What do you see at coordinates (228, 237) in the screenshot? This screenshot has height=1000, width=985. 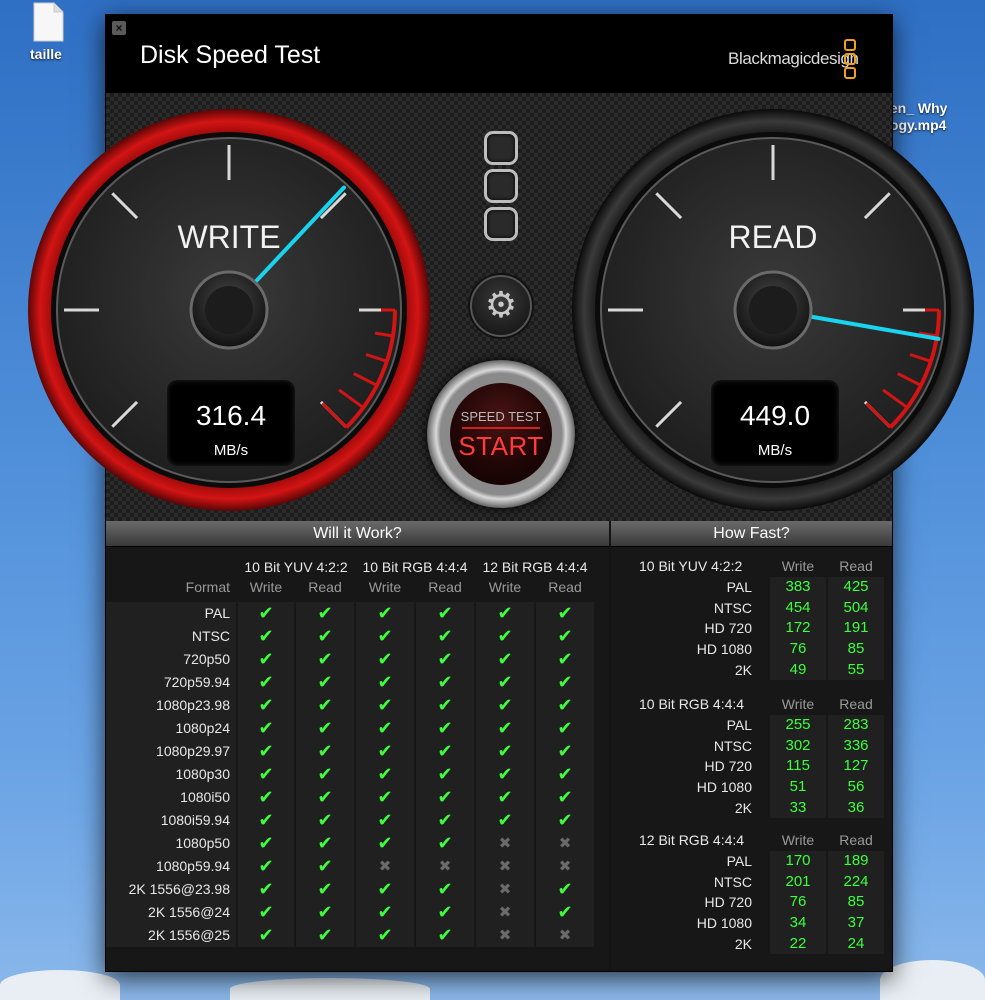 I see `write-gauge-label: WRITE` at bounding box center [228, 237].